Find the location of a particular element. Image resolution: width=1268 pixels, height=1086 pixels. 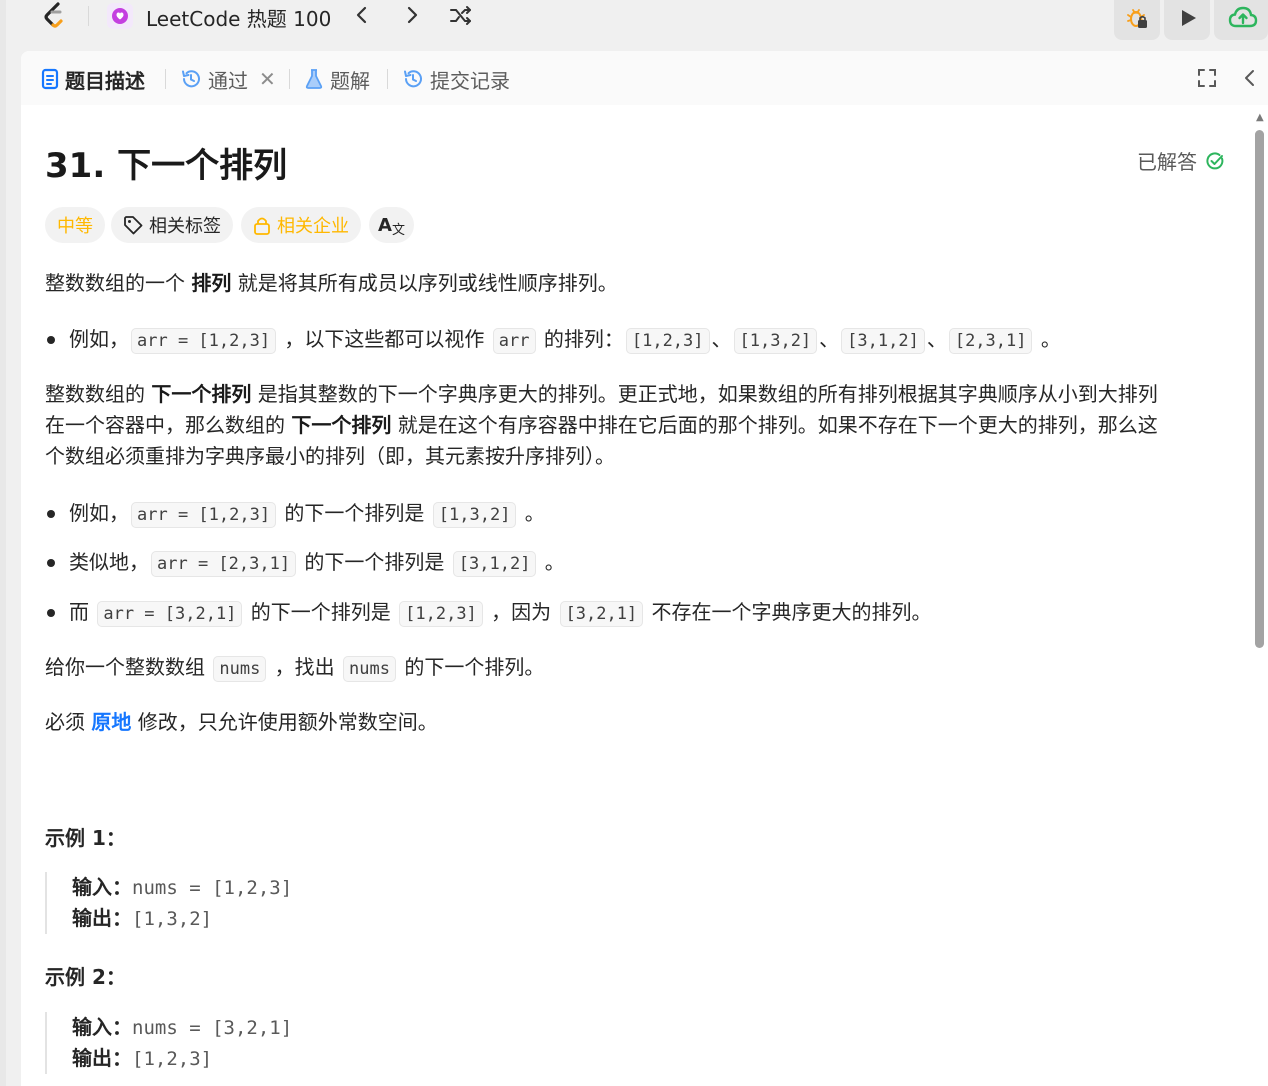

text: 而 is located at coordinates (82, 612).